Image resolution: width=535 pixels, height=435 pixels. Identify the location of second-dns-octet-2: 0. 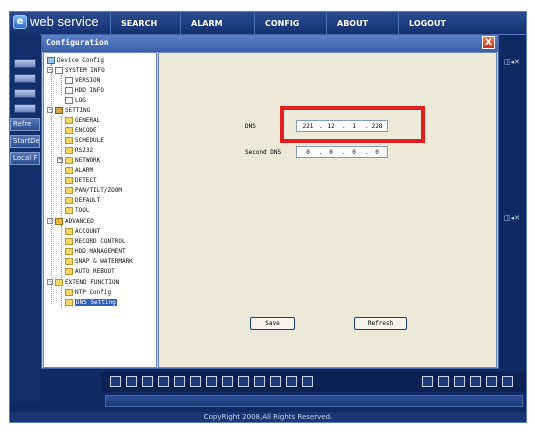
(331, 152).